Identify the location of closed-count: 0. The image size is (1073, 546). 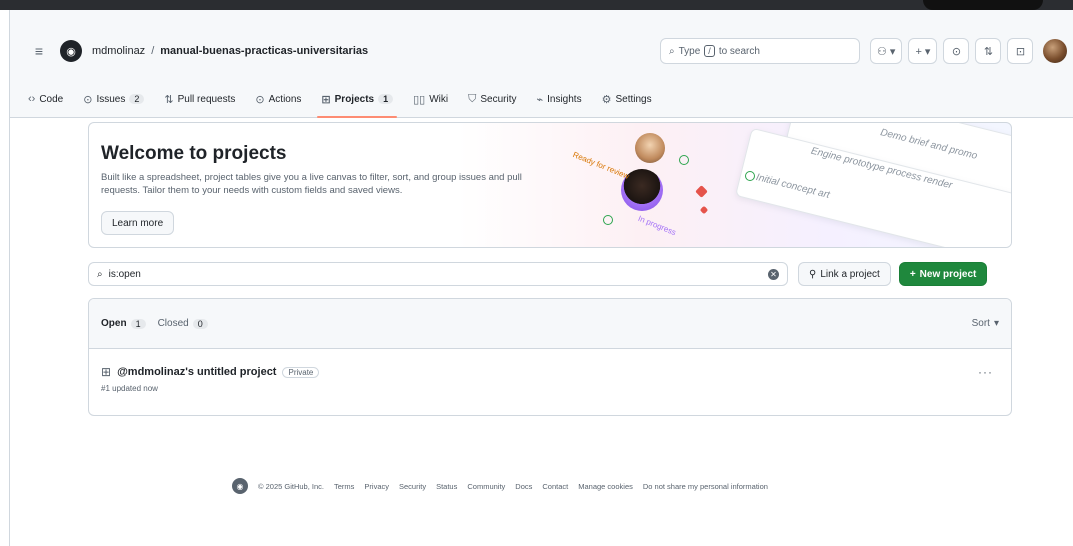
(200, 323).